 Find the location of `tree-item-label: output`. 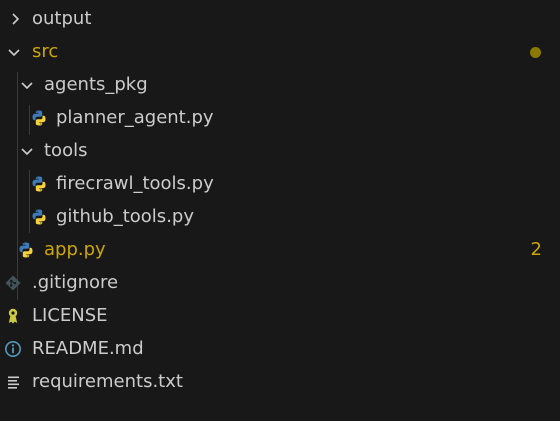

tree-item-label: output is located at coordinates (62, 18).